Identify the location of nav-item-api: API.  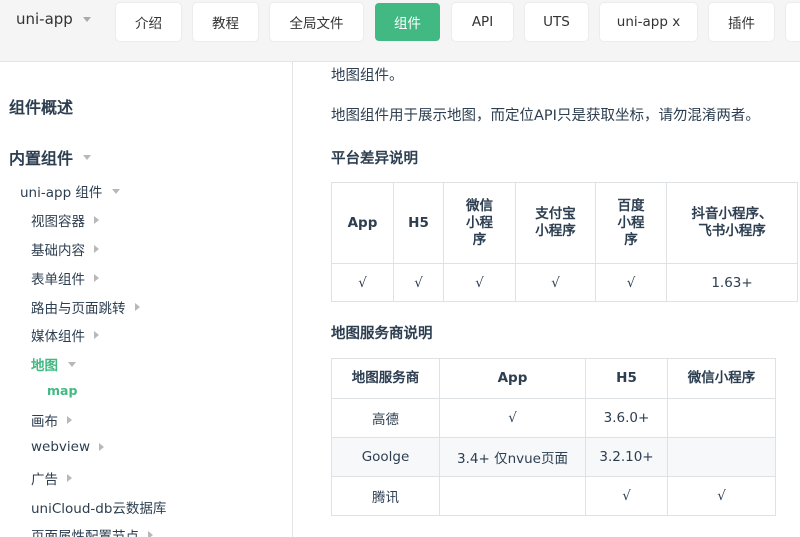
(482, 22).